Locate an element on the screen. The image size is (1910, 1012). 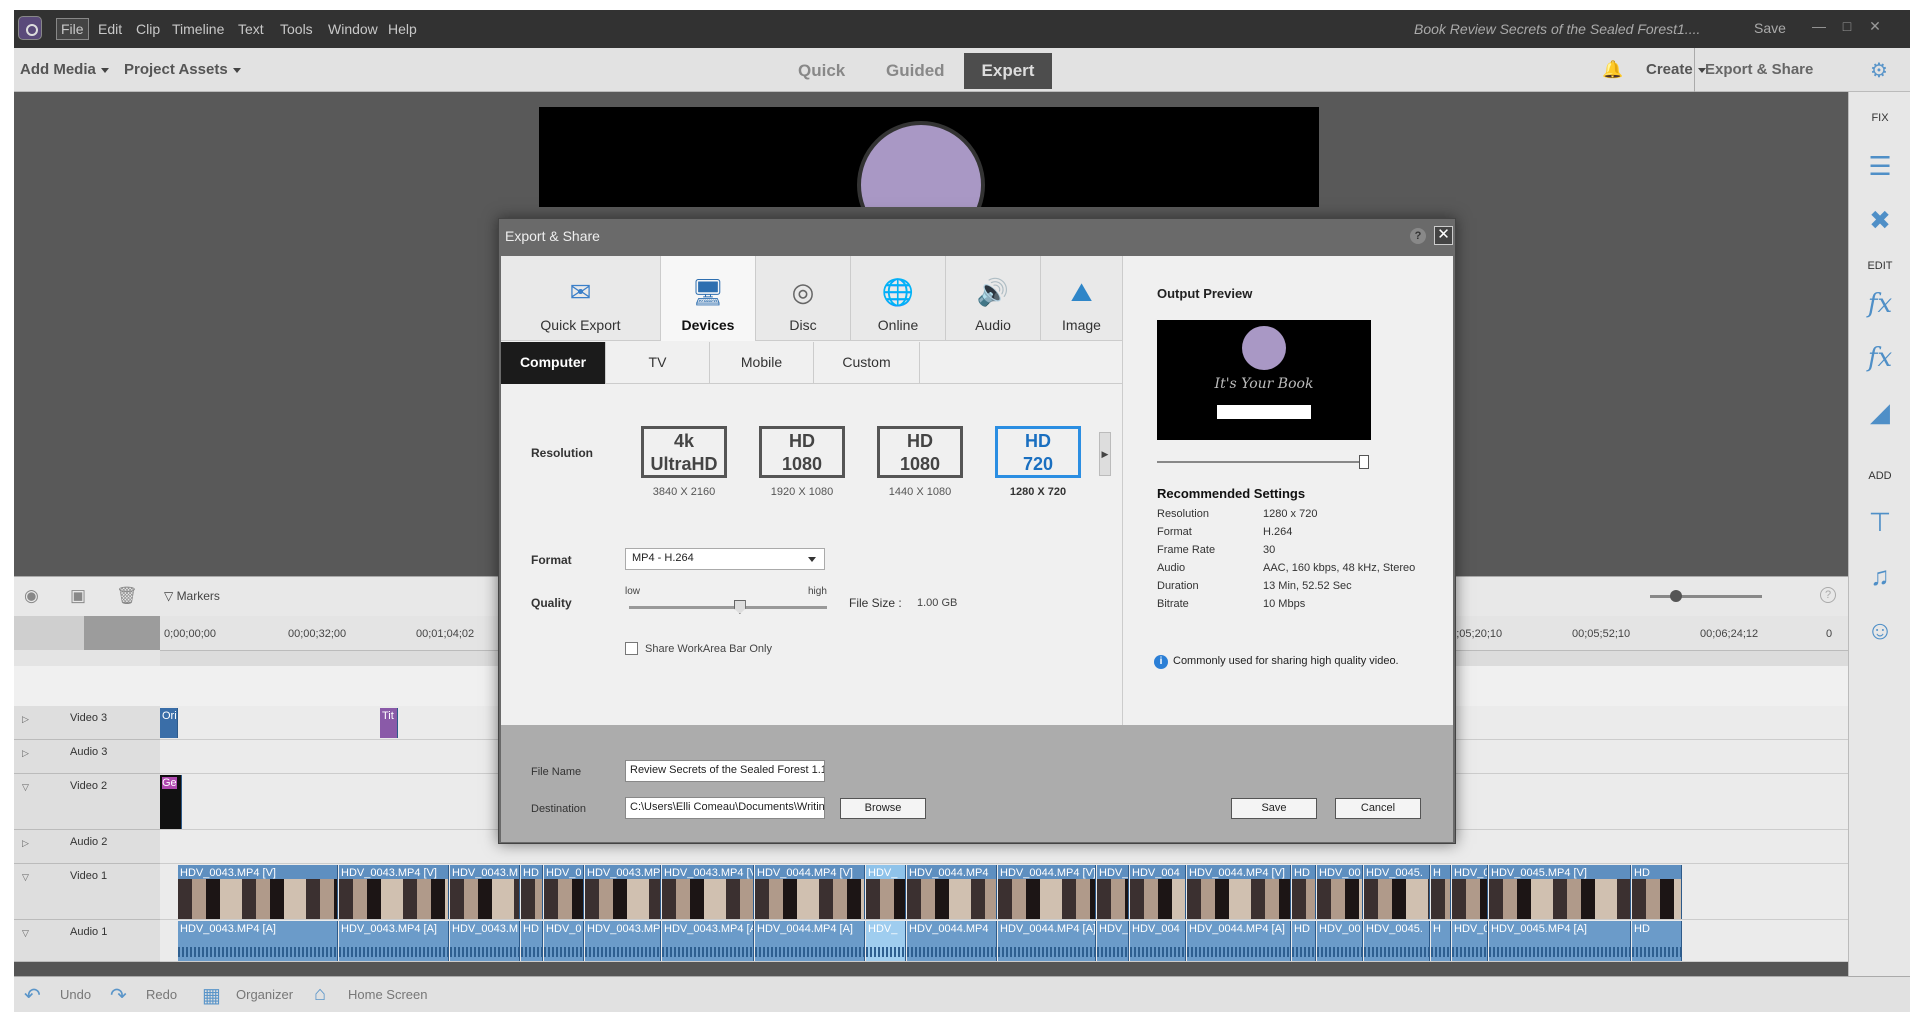
zoom-slider is located at coordinates (1706, 596).